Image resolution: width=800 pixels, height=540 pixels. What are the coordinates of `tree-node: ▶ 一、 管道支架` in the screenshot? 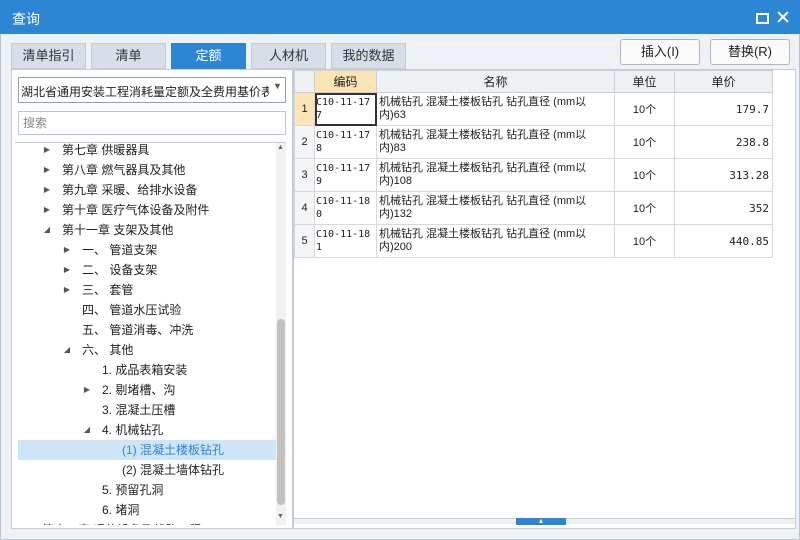 It's located at (147, 250).